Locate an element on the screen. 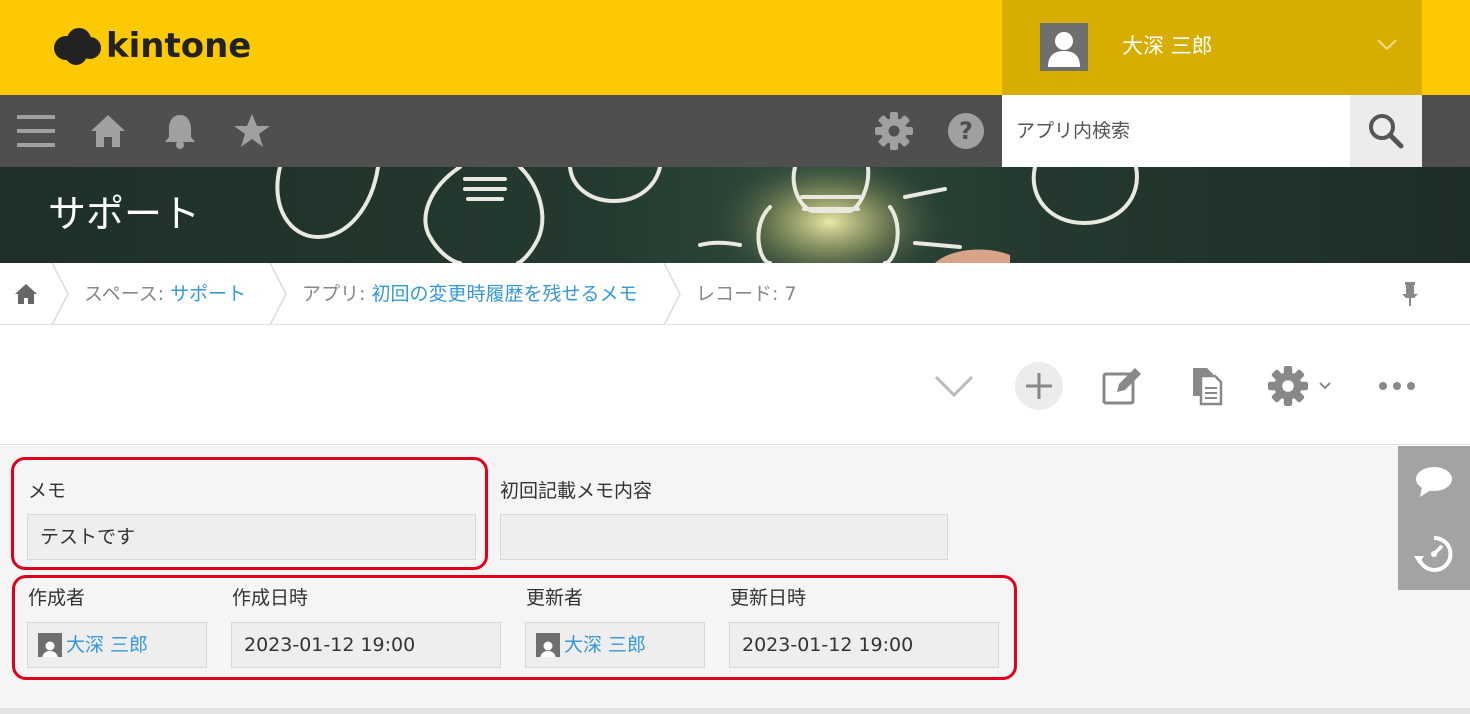  menu-icon is located at coordinates (36, 131).